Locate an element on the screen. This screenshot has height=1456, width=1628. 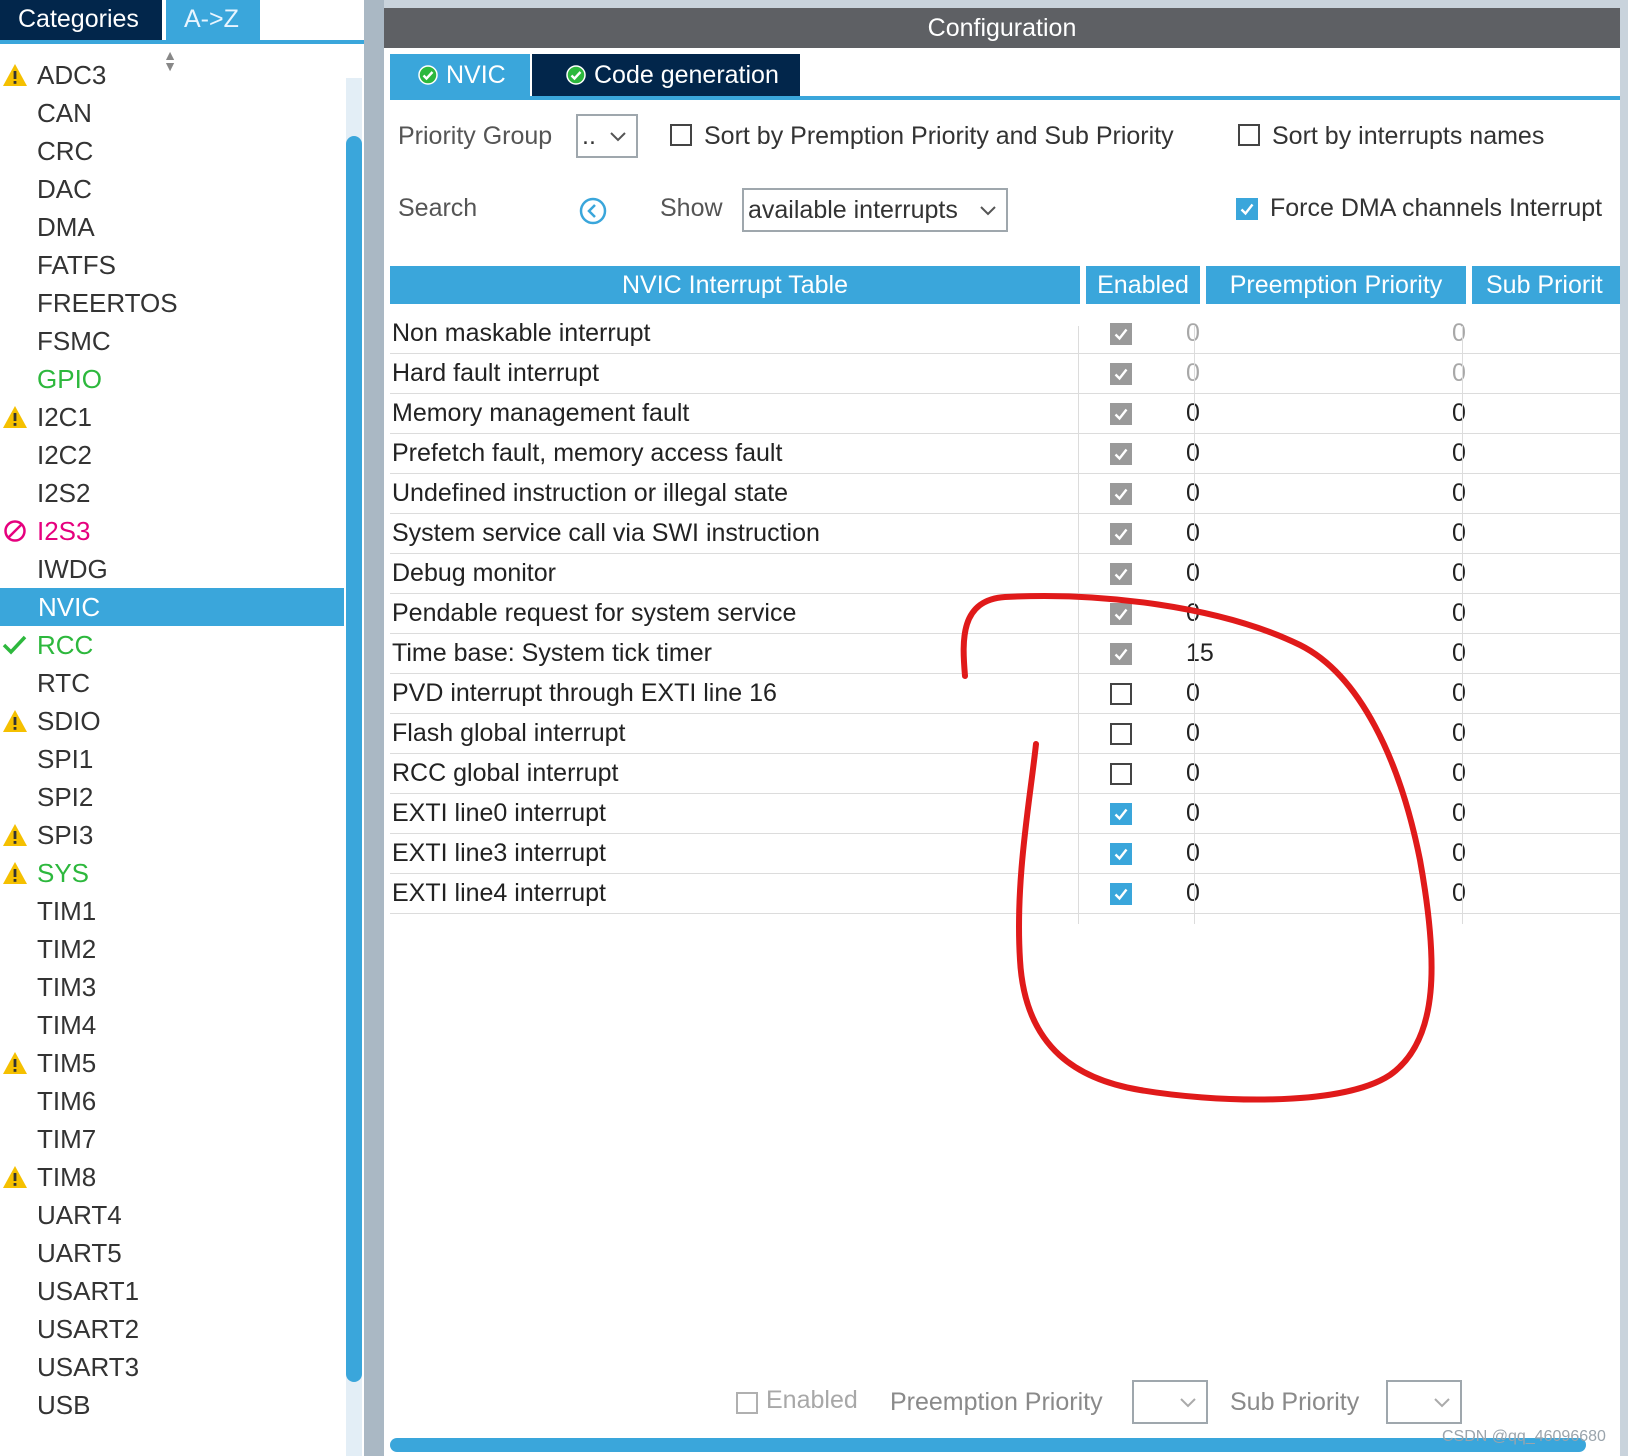
force-dma-checkbox is located at coordinates (1247, 209).